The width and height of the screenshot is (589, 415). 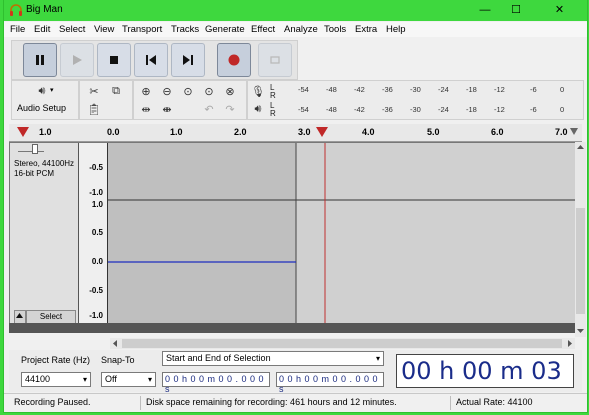 I want to click on playback-speaker-icon: 🔊︎, so click(x=258, y=109).